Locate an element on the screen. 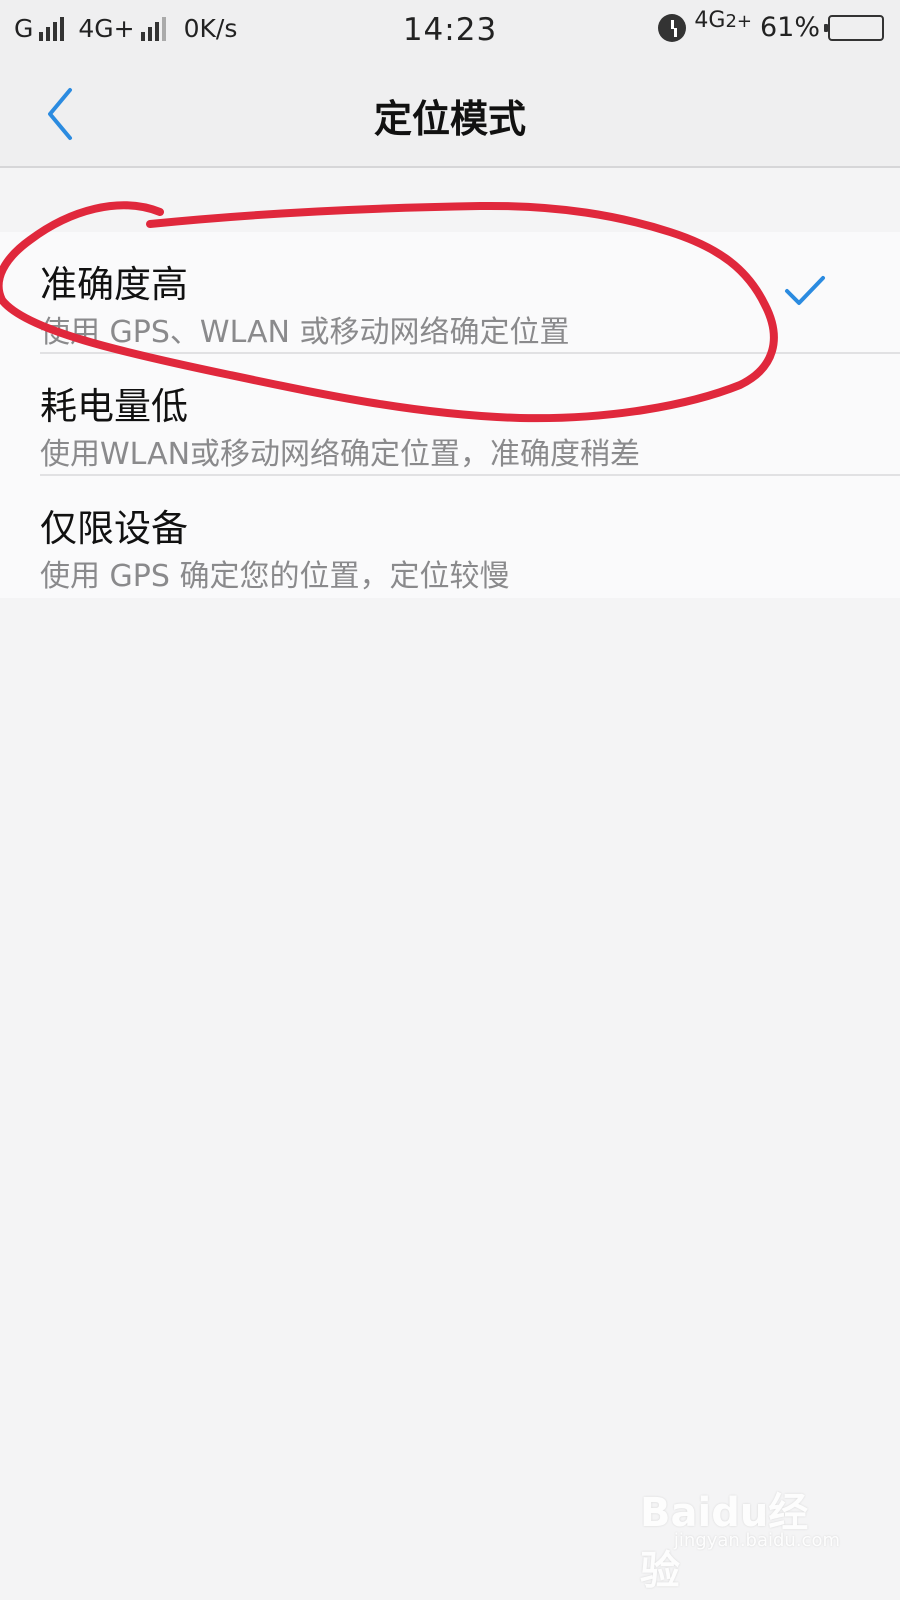 The width and height of the screenshot is (900, 1600). watermark-url: jingyan.baidu.com is located at coordinates (756, 1540).